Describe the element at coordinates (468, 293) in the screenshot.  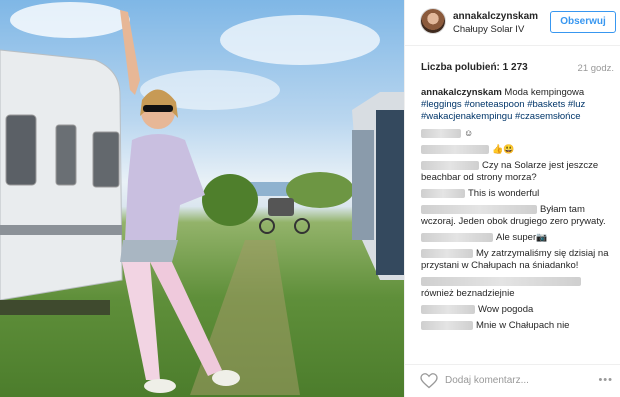
I see `comment-text: również beznadziejnie` at that location.